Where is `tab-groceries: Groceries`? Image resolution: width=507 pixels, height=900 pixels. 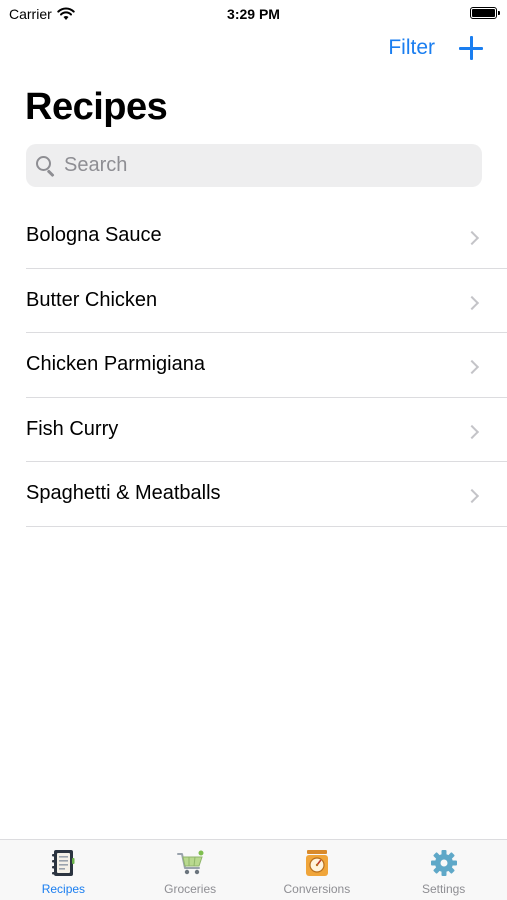 tab-groceries: Groceries is located at coordinates (190, 870).